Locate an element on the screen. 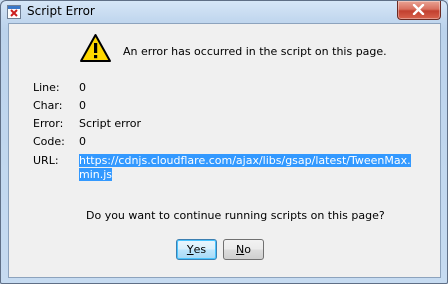 The image size is (448, 284). yes-label-rest: es is located at coordinates (200, 249).